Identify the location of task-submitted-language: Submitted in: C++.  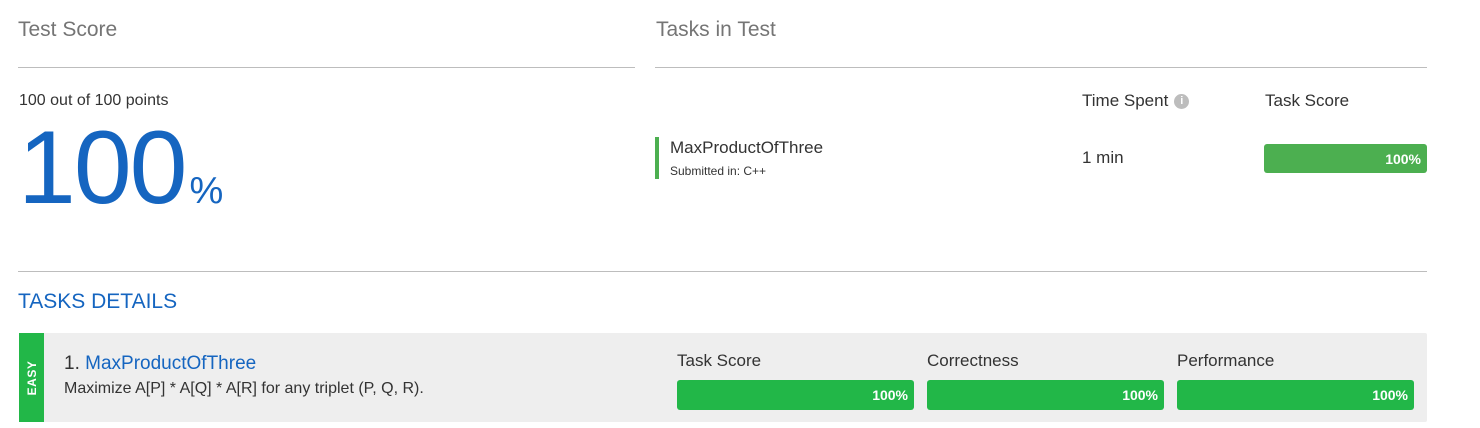
(718, 171).